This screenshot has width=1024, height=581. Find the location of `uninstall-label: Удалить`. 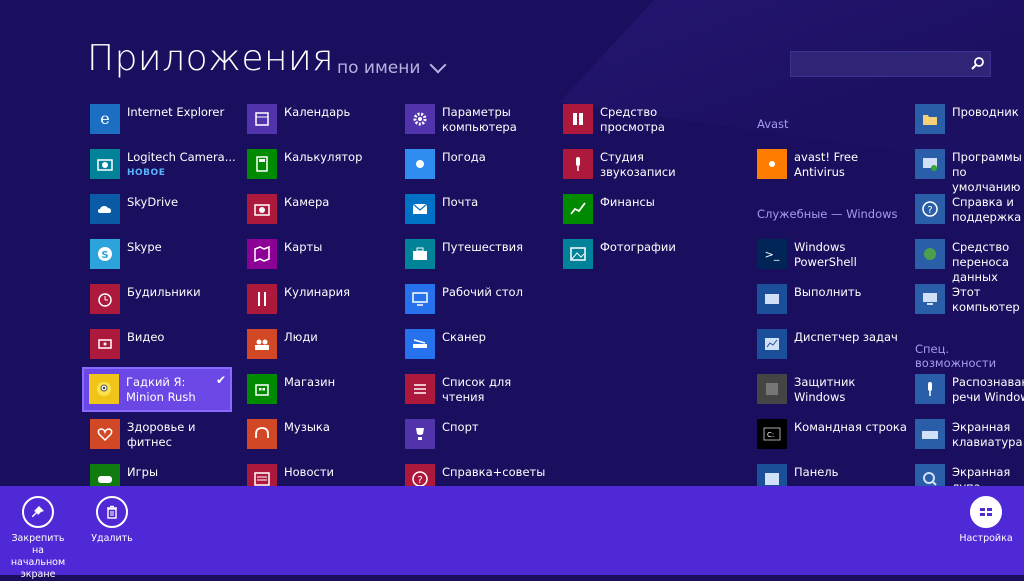

uninstall-label: Удалить is located at coordinates (112, 538).